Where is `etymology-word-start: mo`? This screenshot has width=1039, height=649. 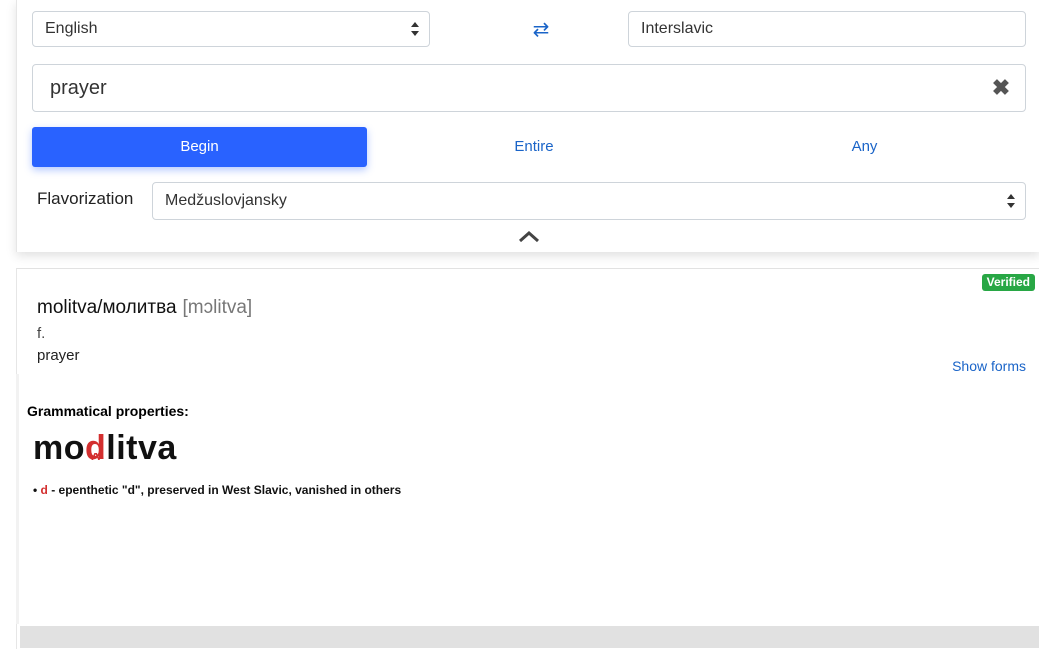 etymology-word-start: mo is located at coordinates (59, 448).